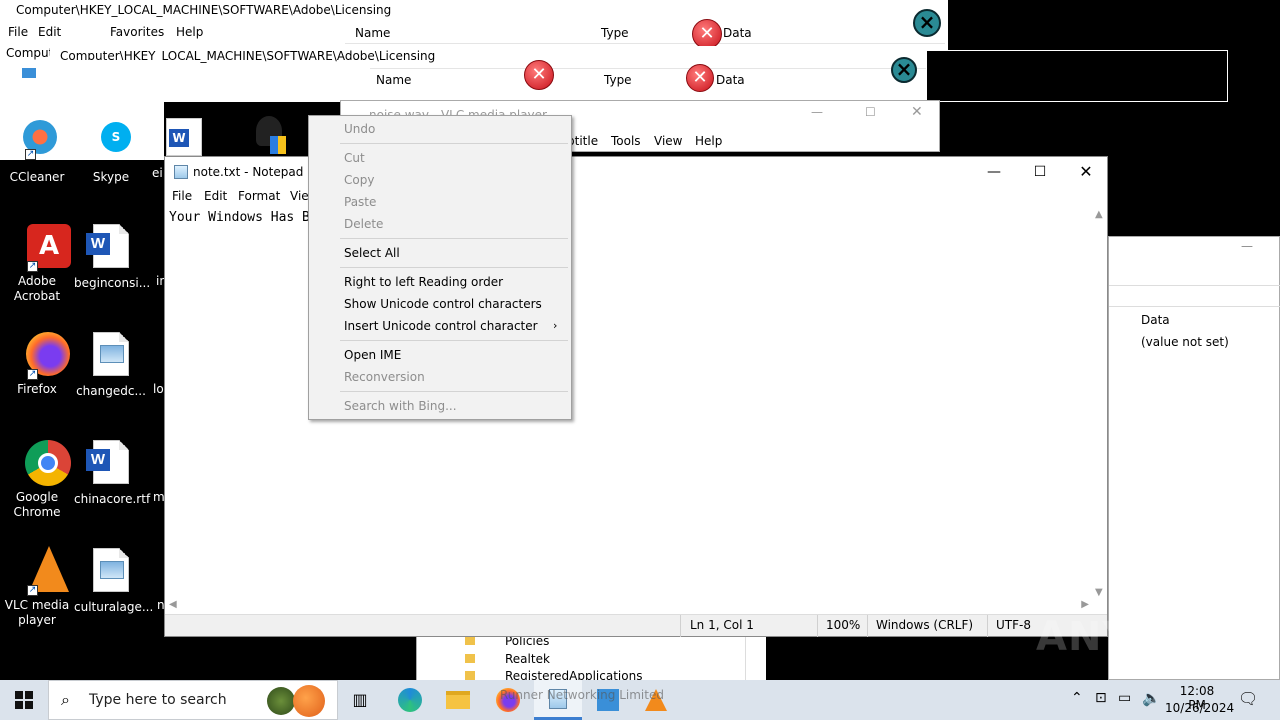 The image size is (1280, 720). I want to click on word-doc-icon: W, so click(184, 137).